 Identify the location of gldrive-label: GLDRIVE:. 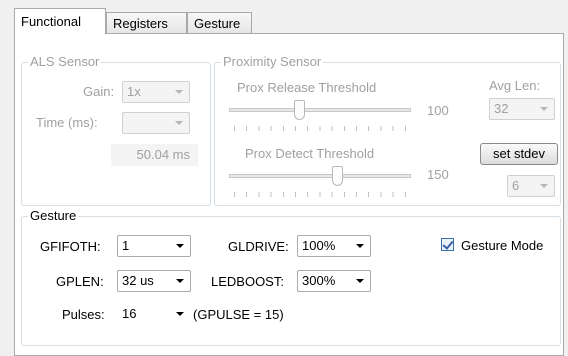
(258, 246).